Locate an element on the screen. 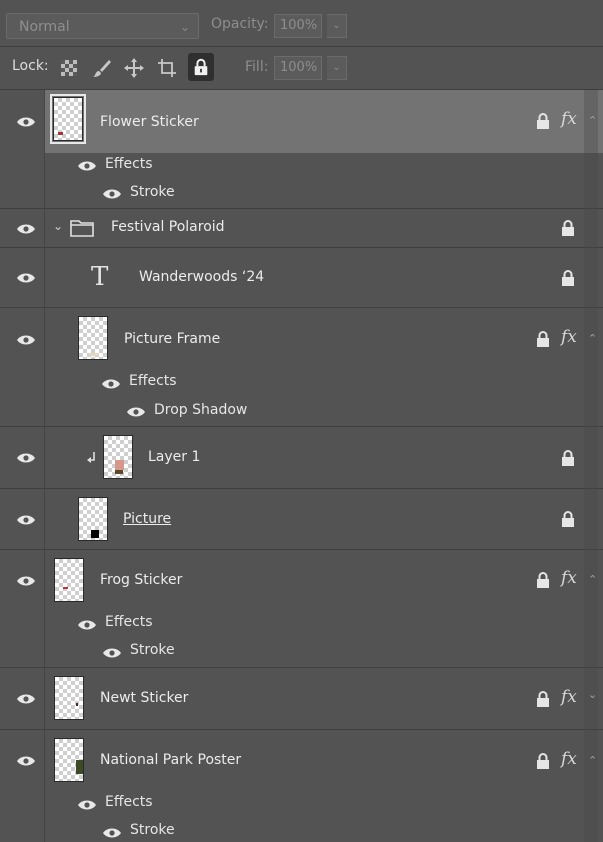  lock-all-icon is located at coordinates (201, 67).